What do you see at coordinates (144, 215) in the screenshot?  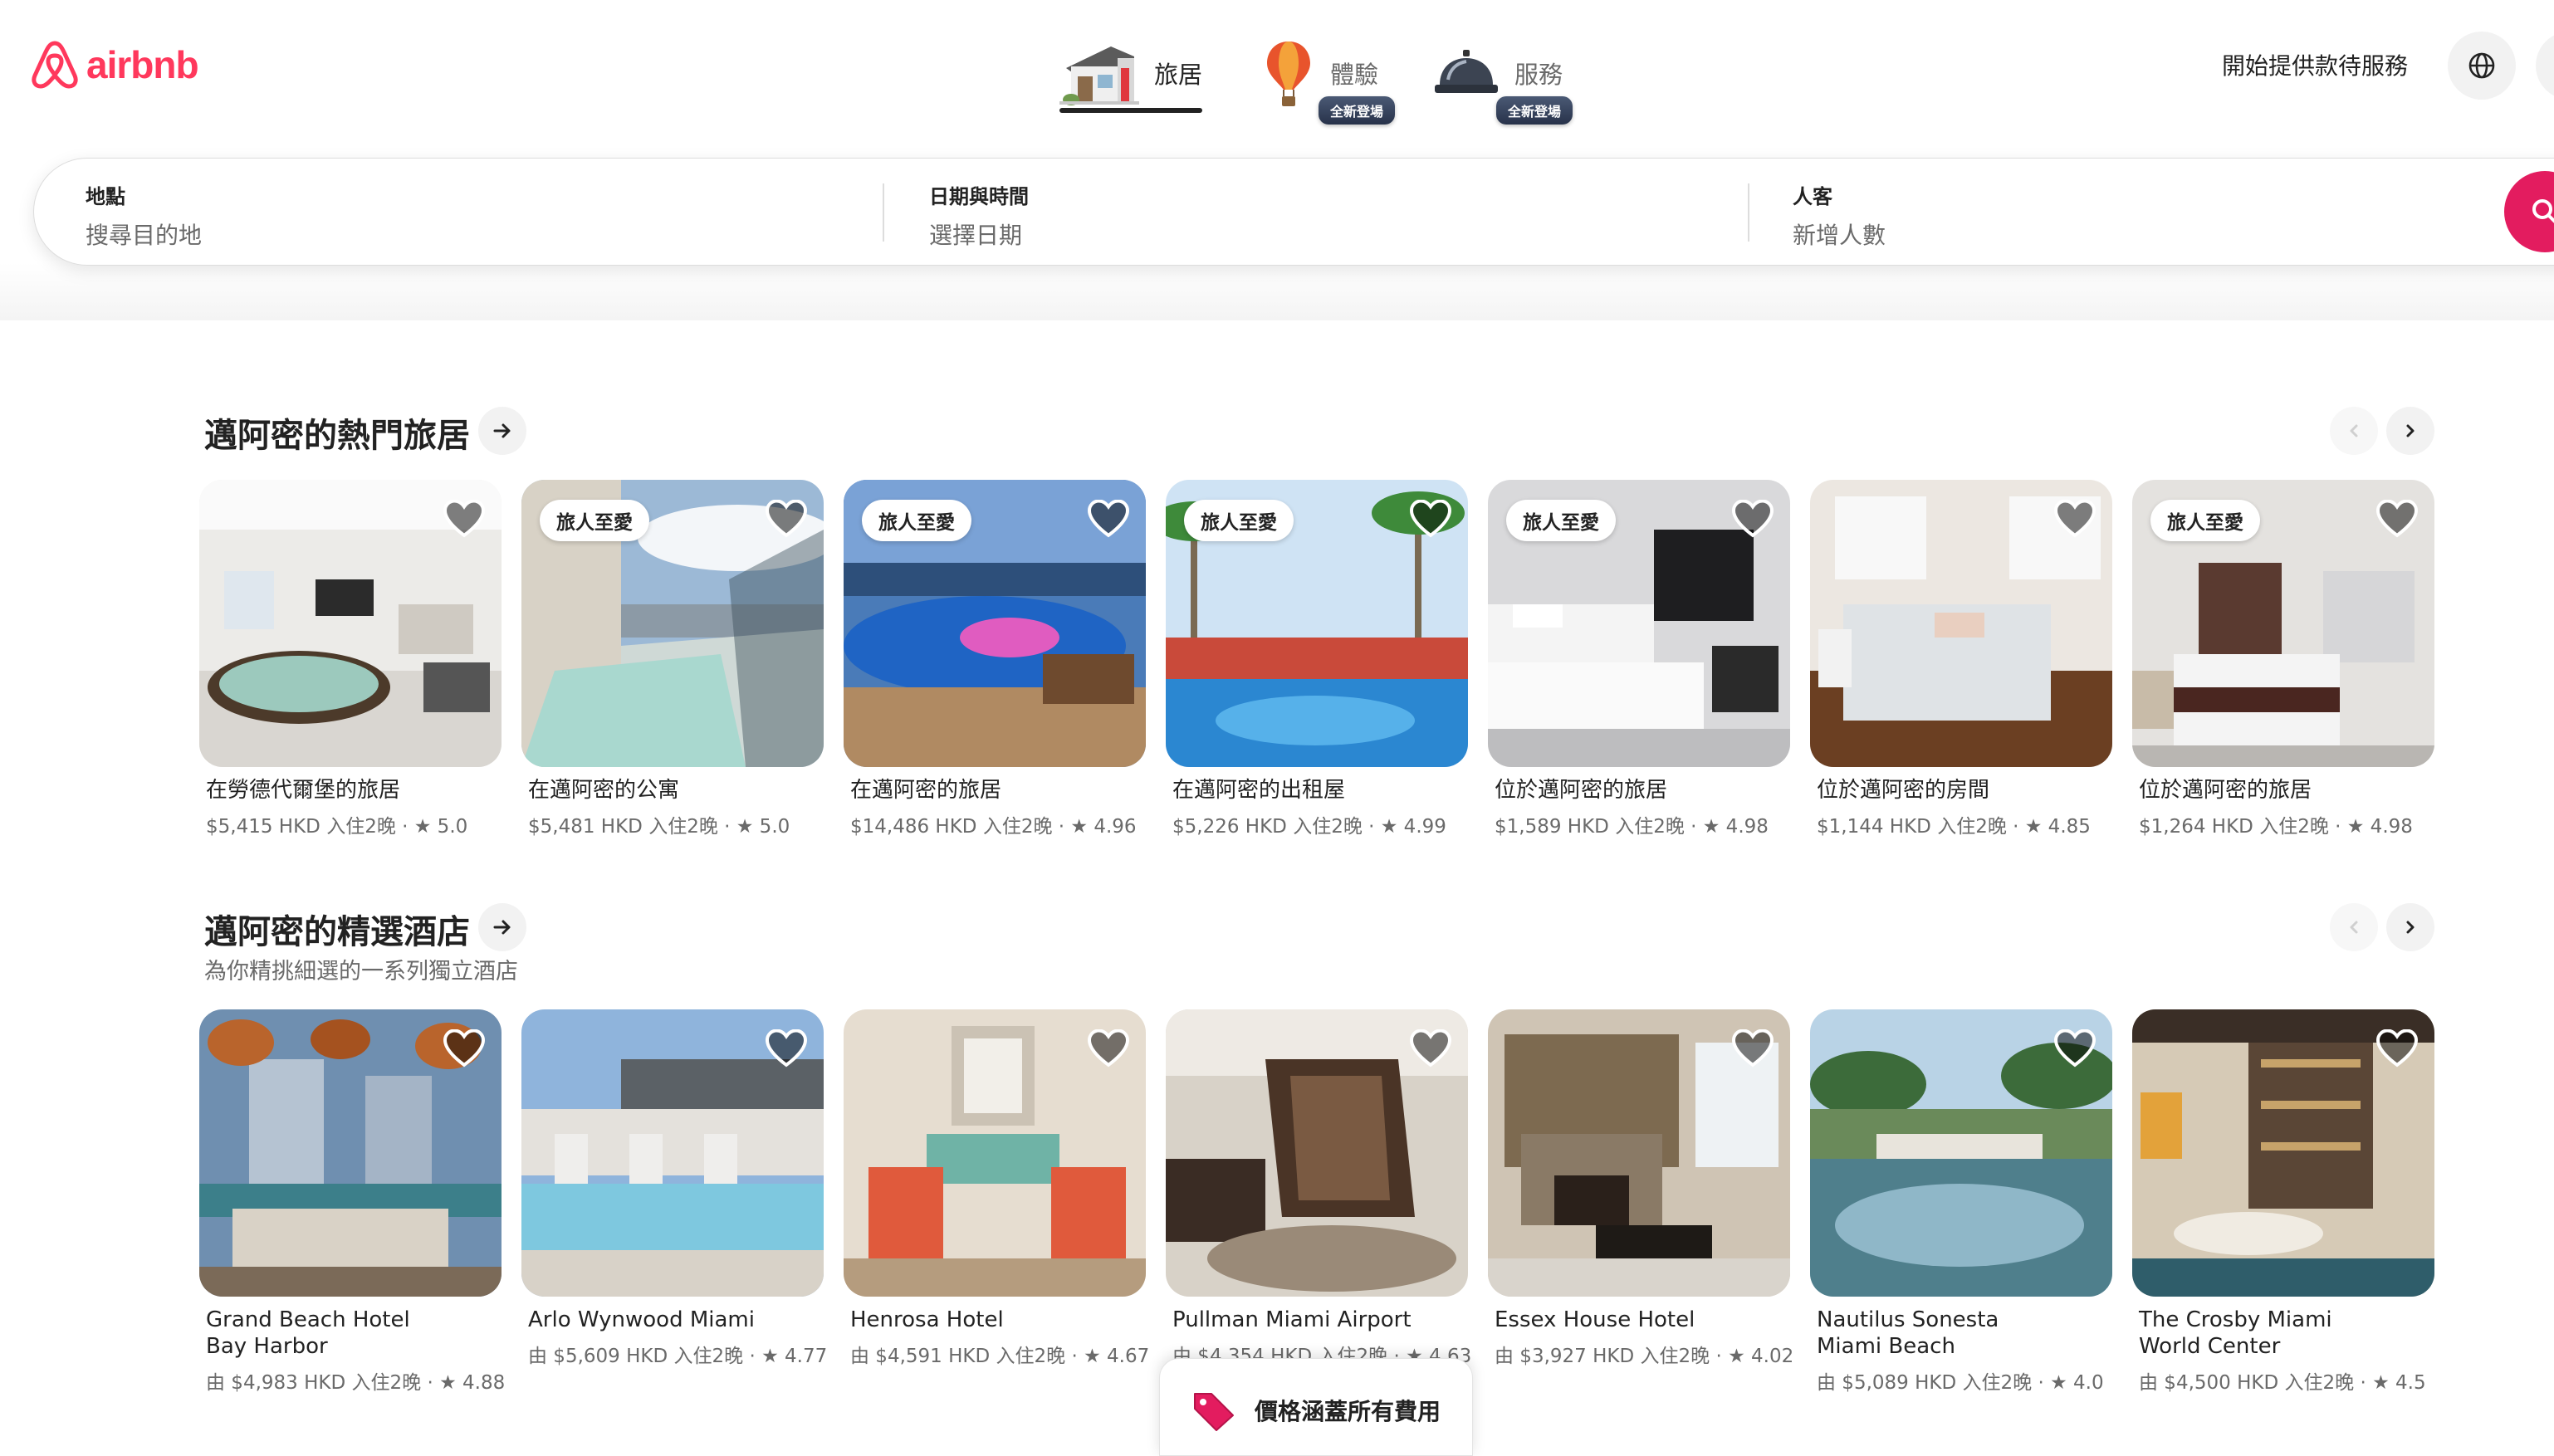 I see `location-field: 地點 搜尋目的地` at bounding box center [144, 215].